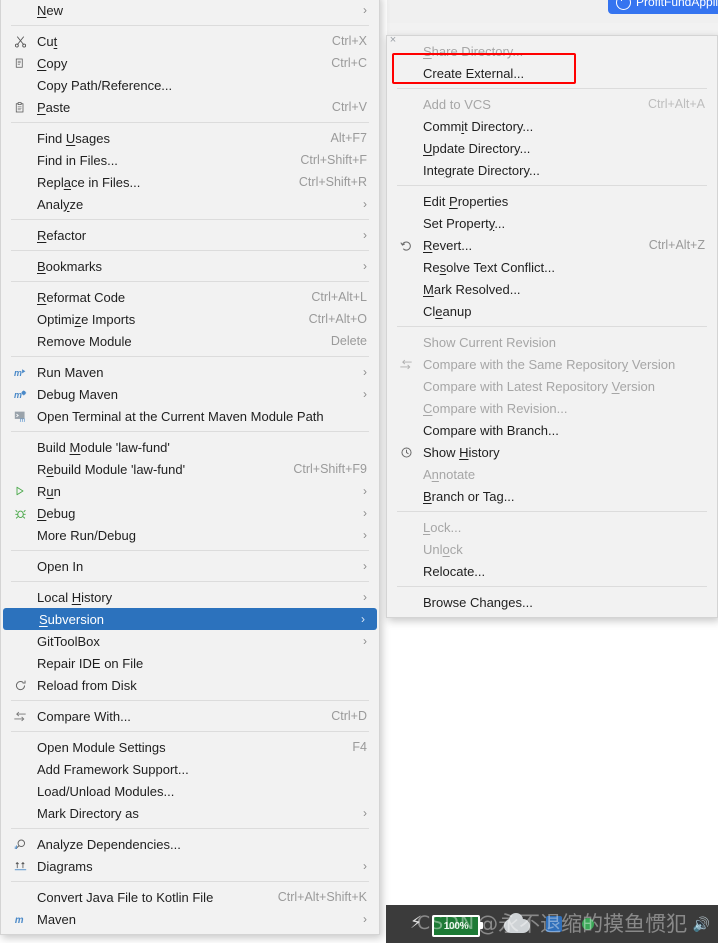  I want to click on menu-item-revert: Revert... Ctrl+Alt+Z, so click(552, 245).